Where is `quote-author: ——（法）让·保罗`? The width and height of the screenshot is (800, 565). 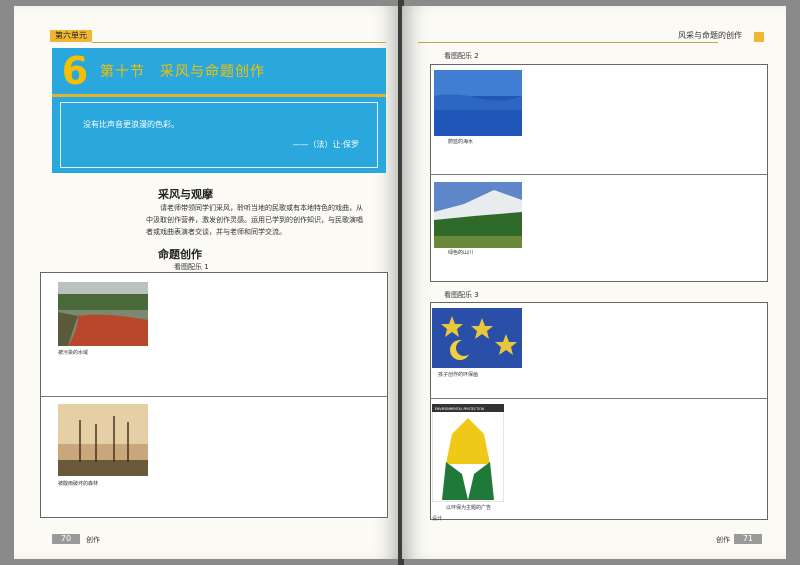 quote-author: ——（法）让·保罗 is located at coordinates (325, 144).